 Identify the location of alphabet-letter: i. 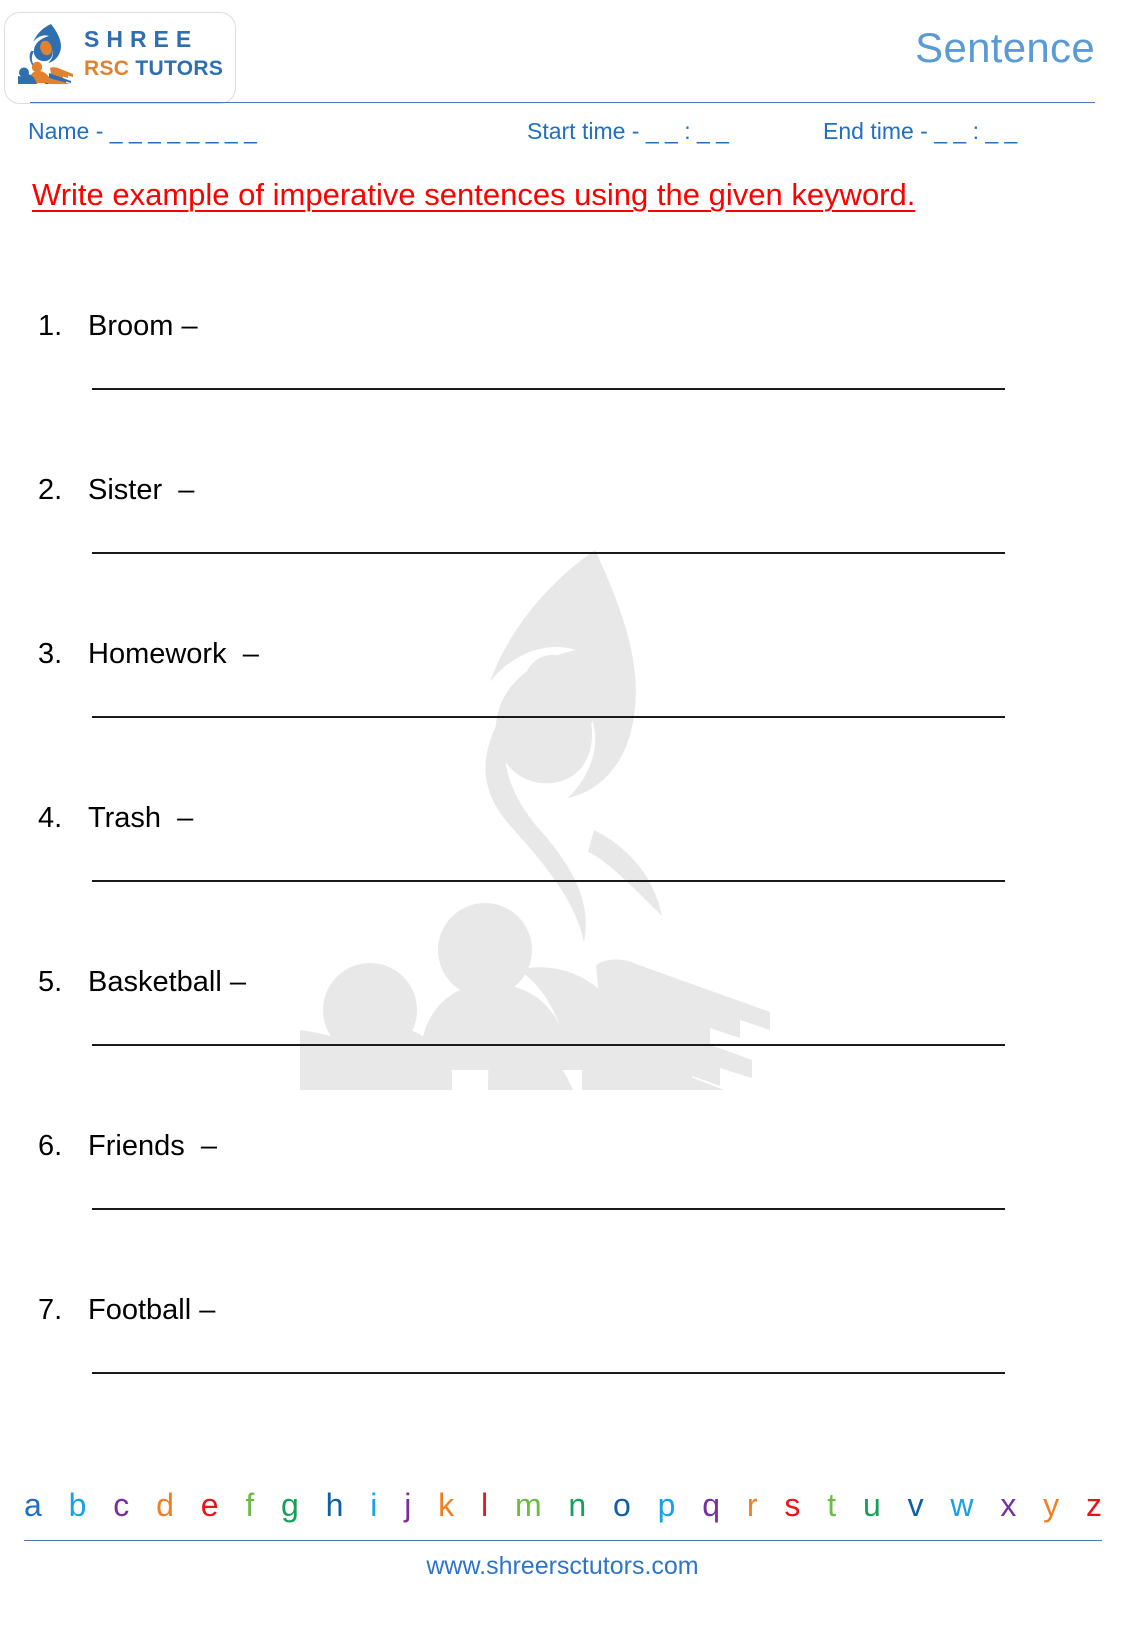
(374, 1505).